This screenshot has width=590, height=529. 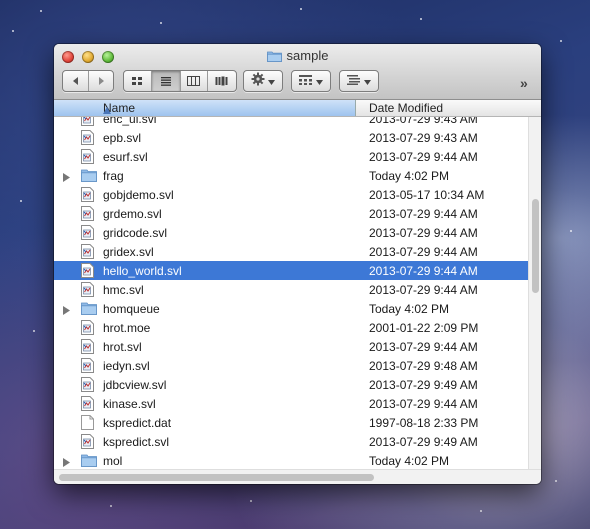 I want to click on file-name: hello_world.svl, so click(x=142, y=271).